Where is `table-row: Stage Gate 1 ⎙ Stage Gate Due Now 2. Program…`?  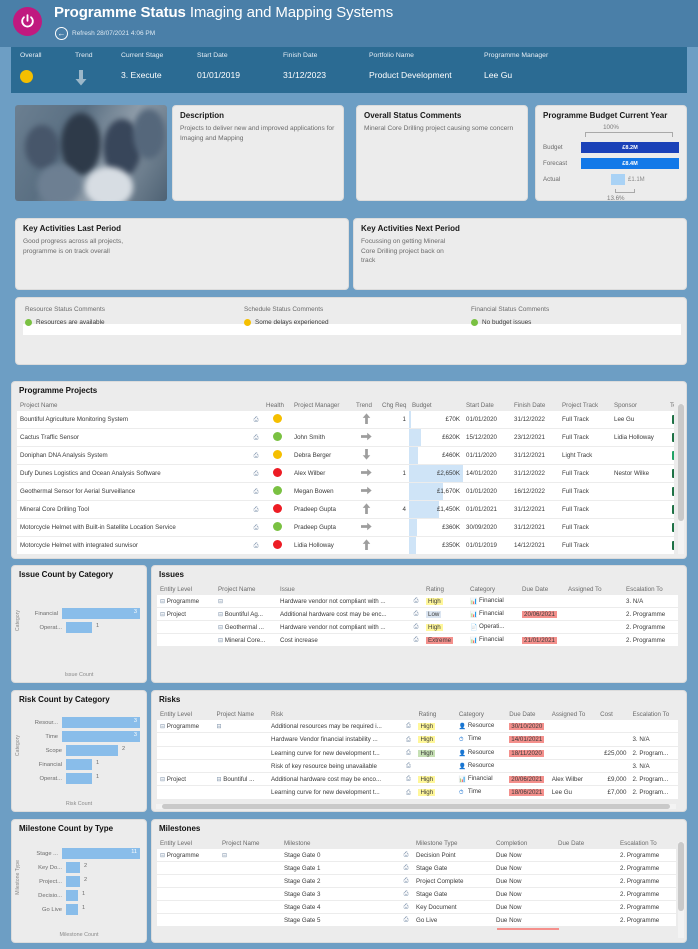 table-row: Stage Gate 1 ⎙ Stage Gate Due Now 2. Program… is located at coordinates (416, 868).